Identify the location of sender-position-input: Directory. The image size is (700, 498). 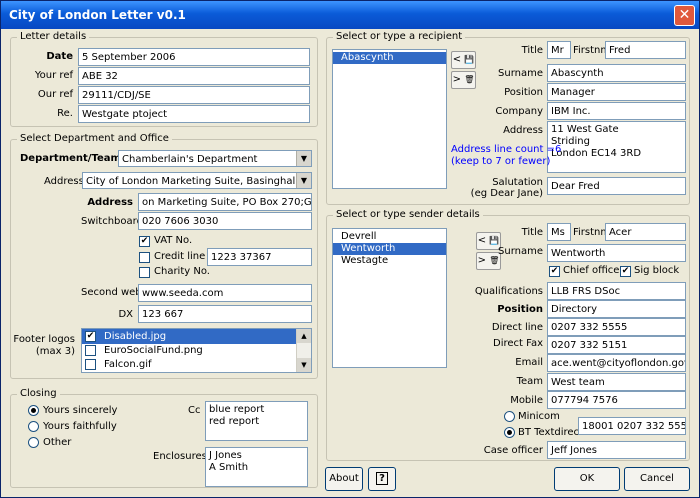
(616, 309).